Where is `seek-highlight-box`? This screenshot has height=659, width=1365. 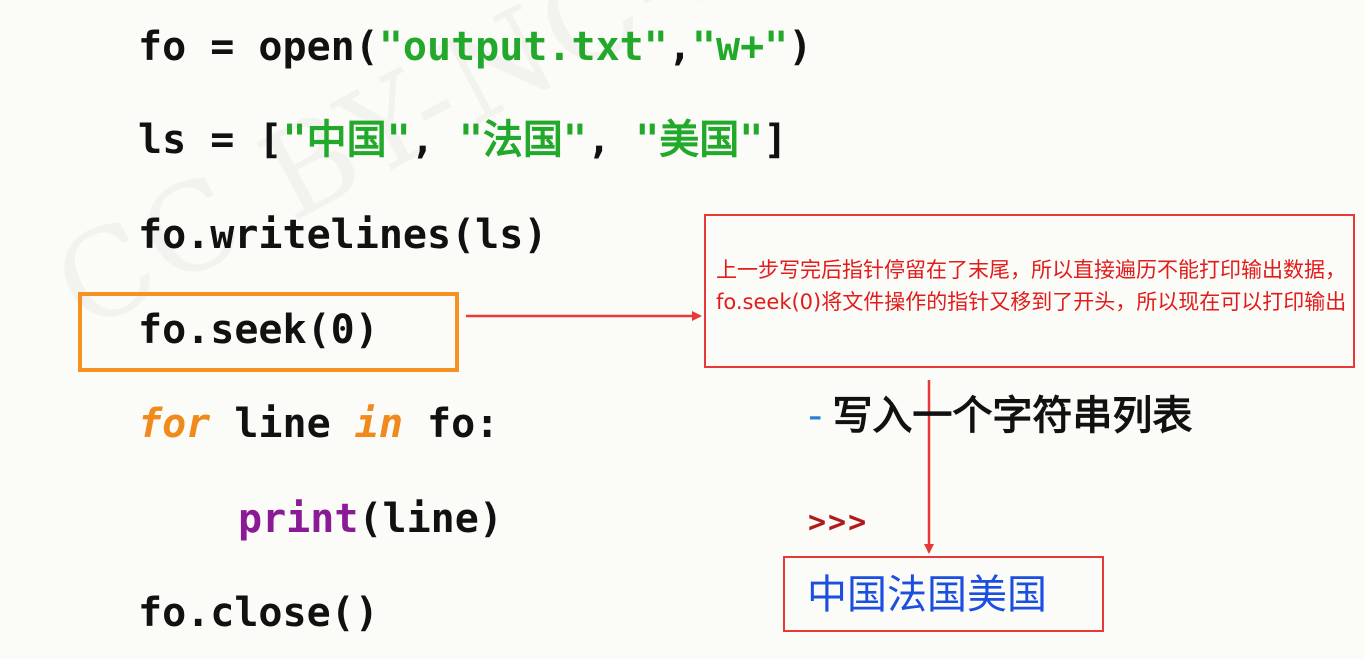 seek-highlight-box is located at coordinates (268, 332).